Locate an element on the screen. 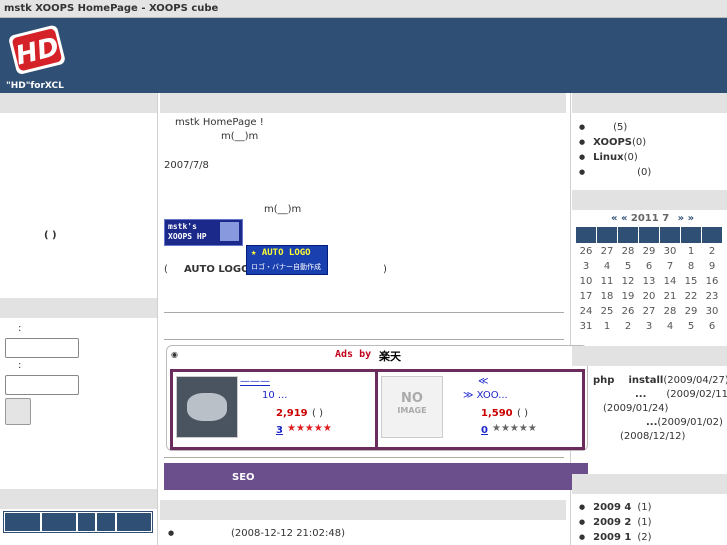 This screenshot has height=545, width=727. calendar-day: 31 is located at coordinates (586, 326).